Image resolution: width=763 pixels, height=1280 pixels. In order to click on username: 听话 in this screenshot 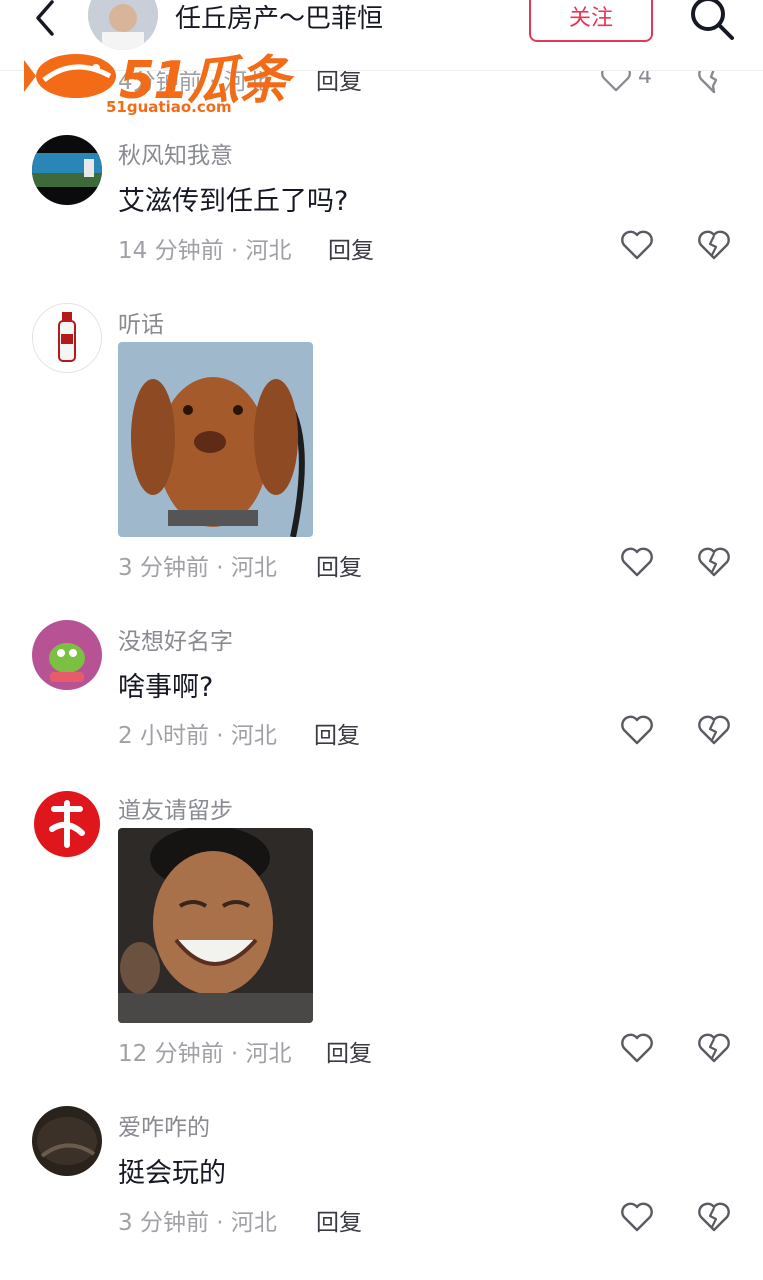, I will do `click(141, 325)`.